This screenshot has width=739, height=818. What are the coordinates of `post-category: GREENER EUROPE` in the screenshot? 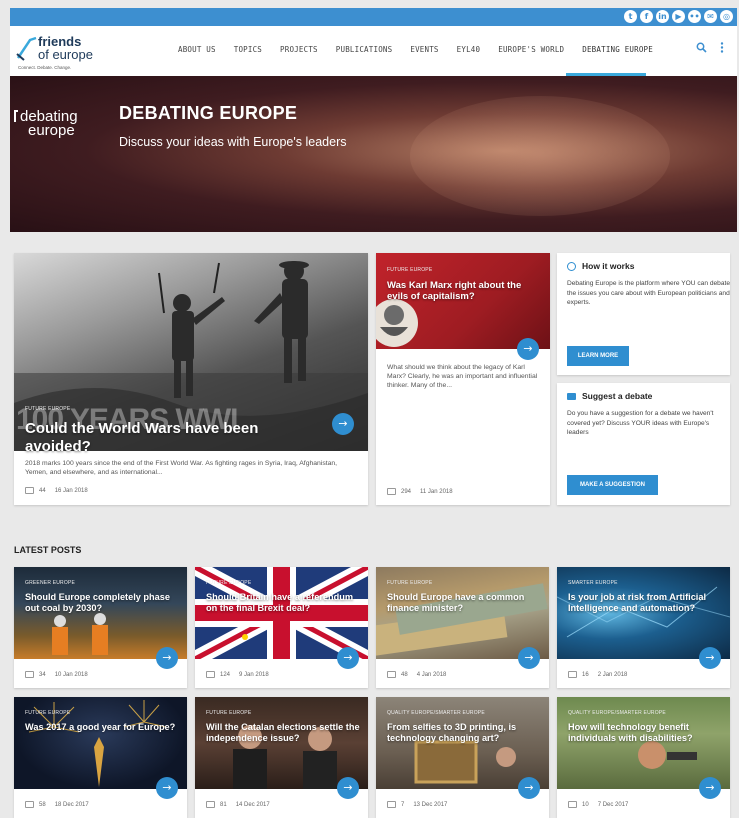 It's located at (50, 583).